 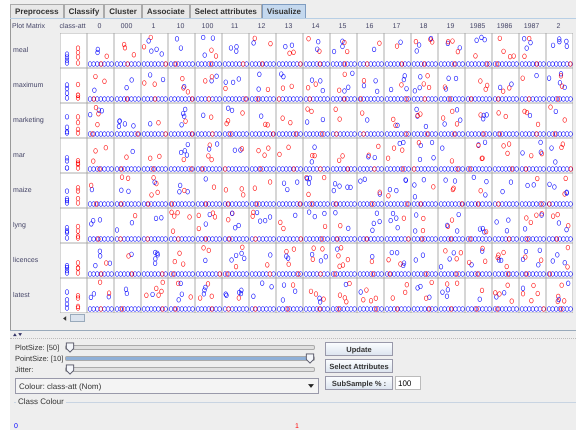 I want to click on tab: Select attributes, so click(x=226, y=11).